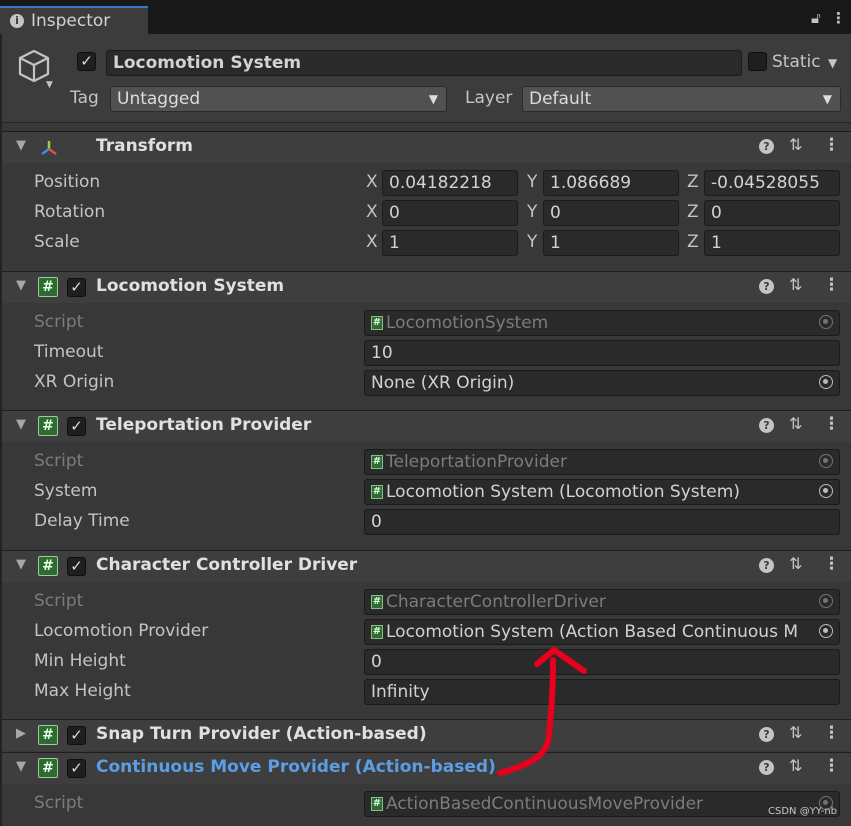 This screenshot has height=826, width=851. What do you see at coordinates (49, 85) in the screenshot?
I see `icon-dropdown-arrow: ▼` at bounding box center [49, 85].